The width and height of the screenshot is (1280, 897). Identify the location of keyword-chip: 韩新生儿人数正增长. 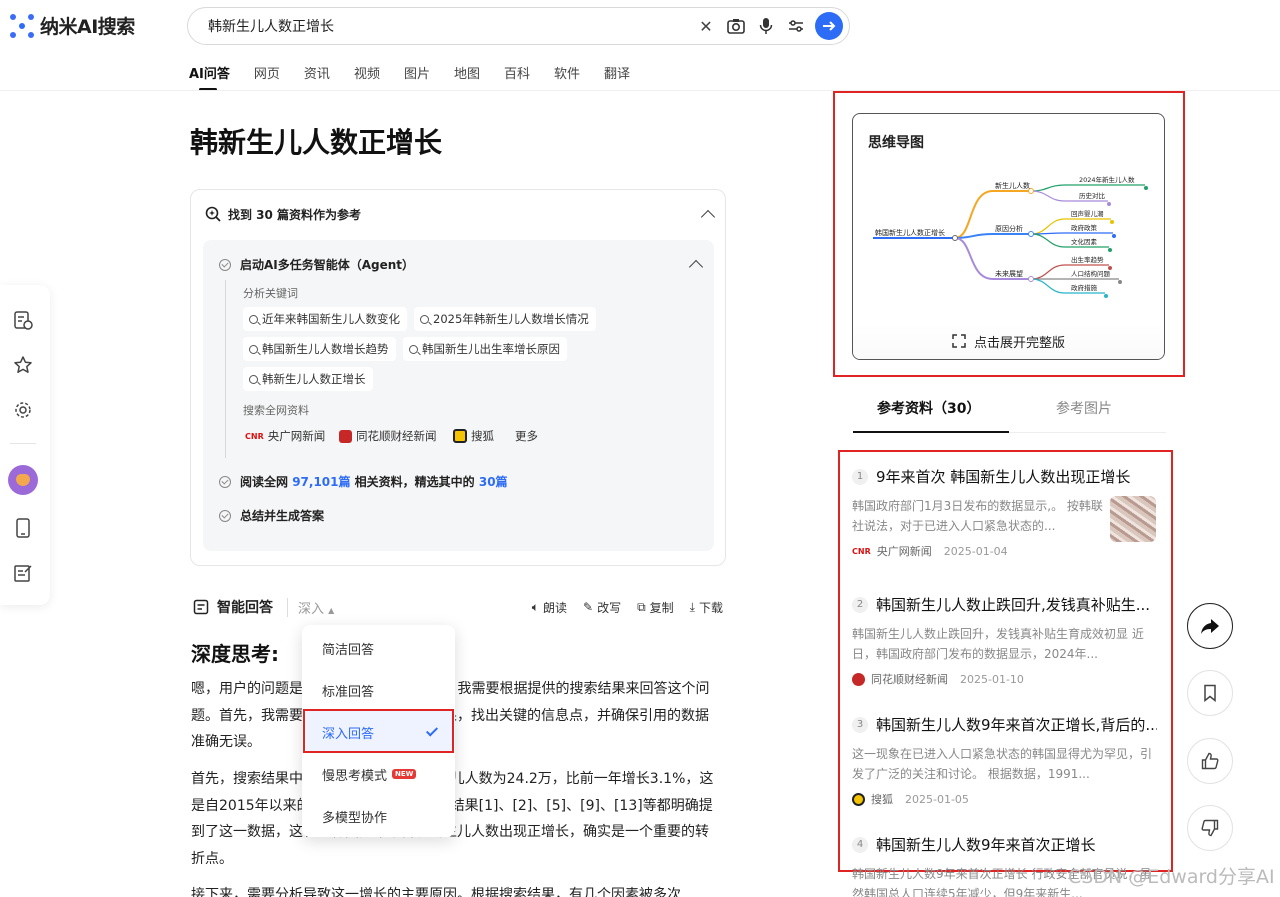
(308, 379).